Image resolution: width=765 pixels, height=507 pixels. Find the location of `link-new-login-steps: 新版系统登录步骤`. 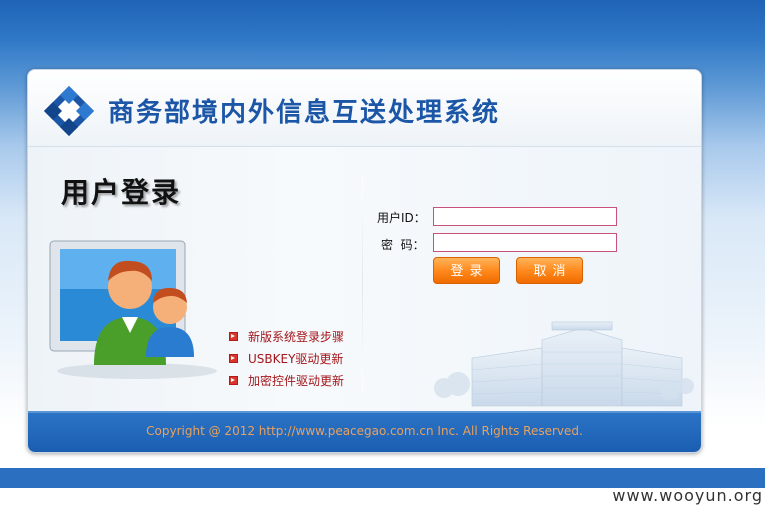

link-new-login-steps: 新版系统登录步骤 is located at coordinates (286, 336).